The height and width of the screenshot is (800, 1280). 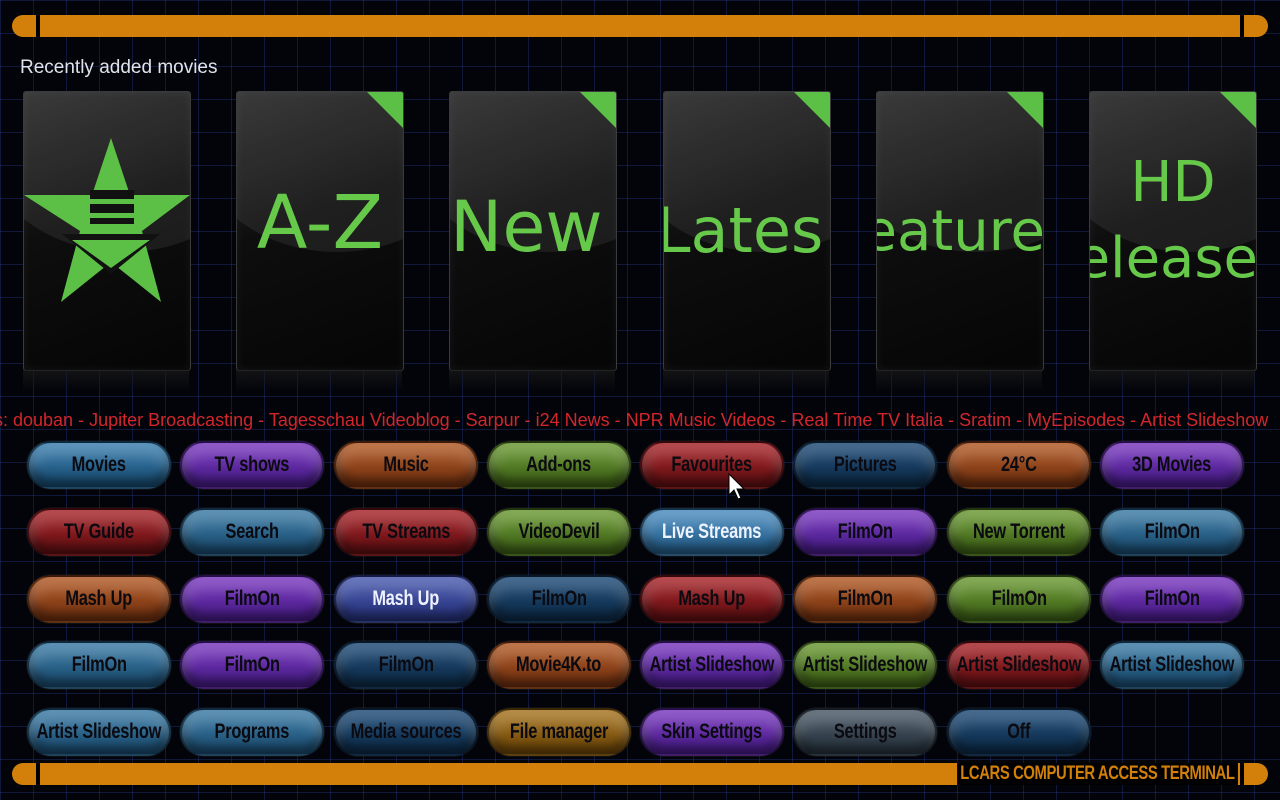 I want to click on menu-media-sources-button: Media sources, so click(x=406, y=732).